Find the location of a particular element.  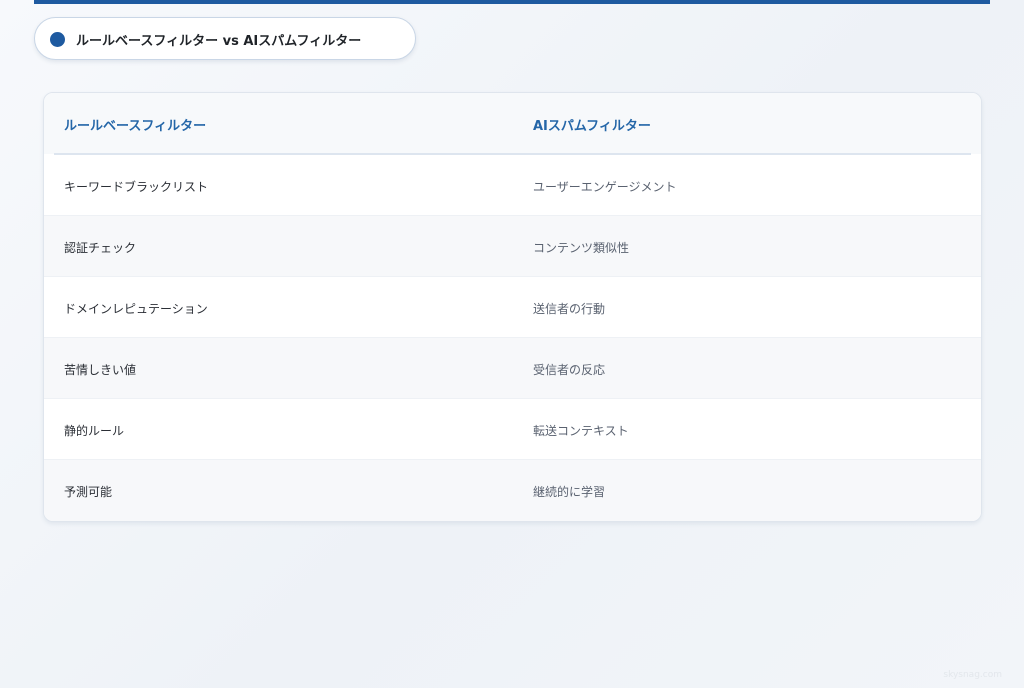

title-dot-icon is located at coordinates (57, 39).